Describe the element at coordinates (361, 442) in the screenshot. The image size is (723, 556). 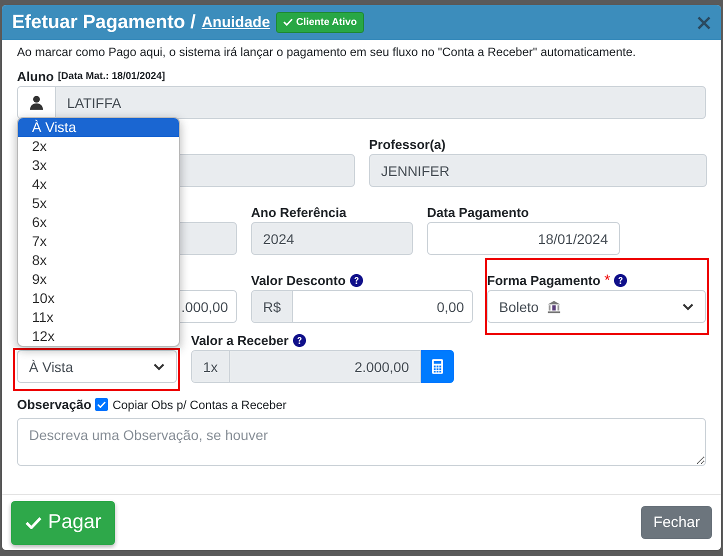
I see `observation-field: Descreva uma Observação, se houver` at that location.